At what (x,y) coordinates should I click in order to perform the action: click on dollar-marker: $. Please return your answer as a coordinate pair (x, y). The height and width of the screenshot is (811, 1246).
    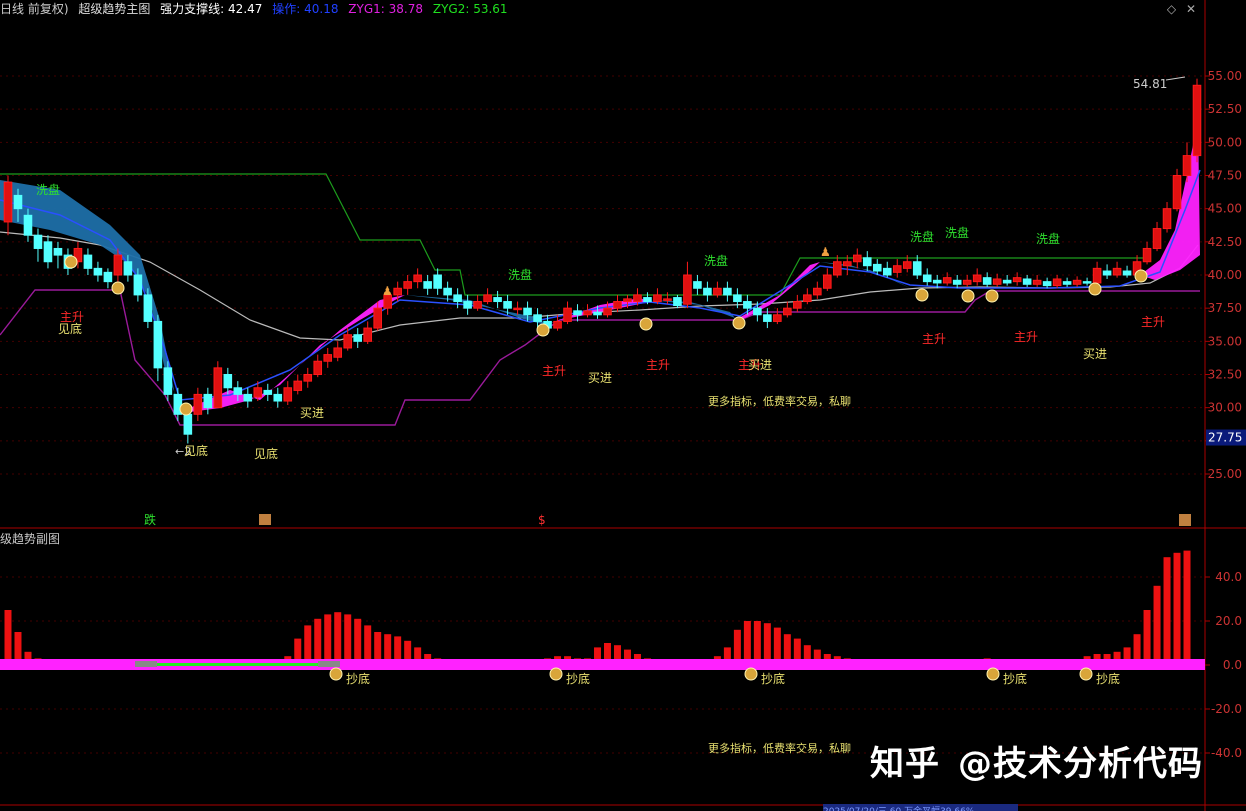
    Looking at the image, I should click on (542, 520).